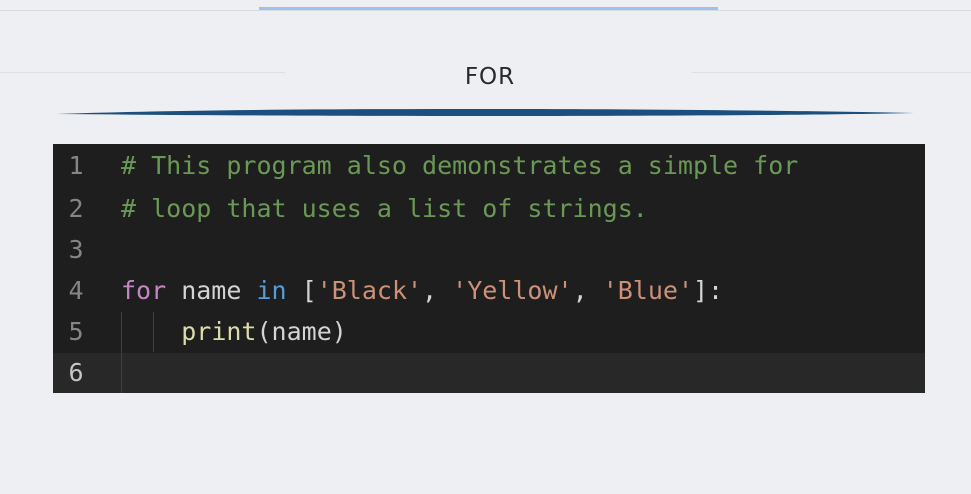  I want to click on code-text: # loop that uses a list of strings., so click(384, 209).